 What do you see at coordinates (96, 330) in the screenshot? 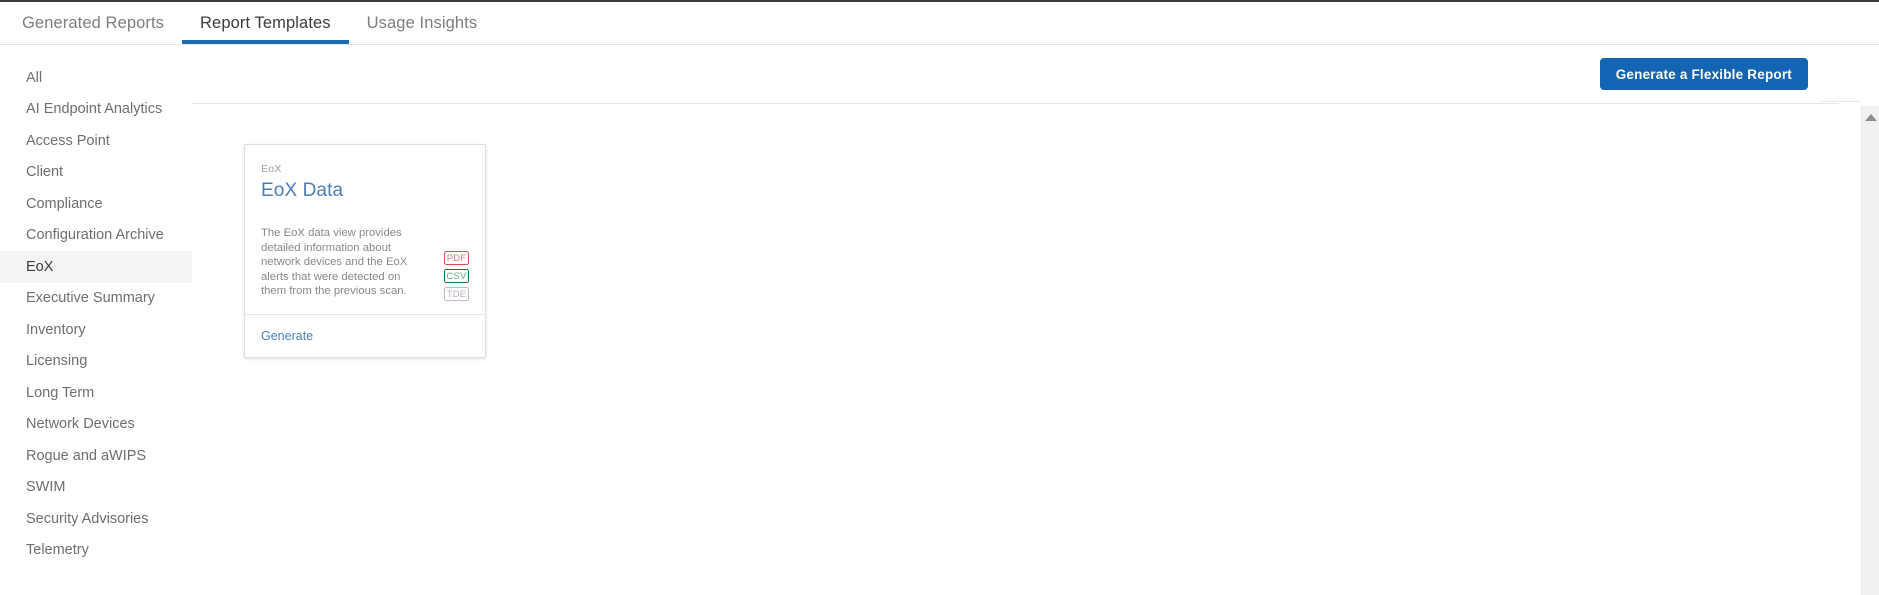
I see `sidebar-item-inventory: Inventory` at bounding box center [96, 330].